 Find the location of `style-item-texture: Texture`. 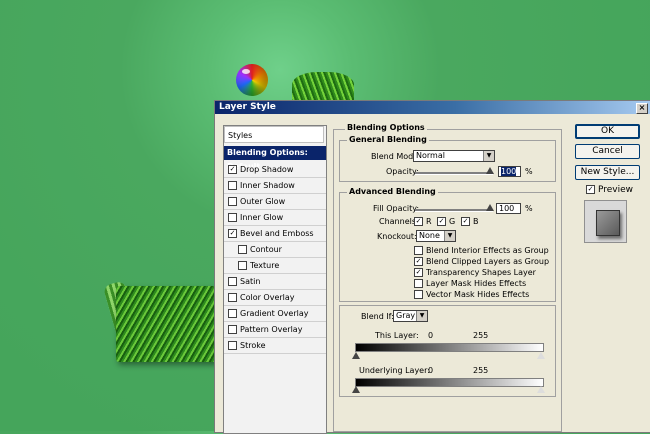

style-item-texture: Texture is located at coordinates (275, 266).